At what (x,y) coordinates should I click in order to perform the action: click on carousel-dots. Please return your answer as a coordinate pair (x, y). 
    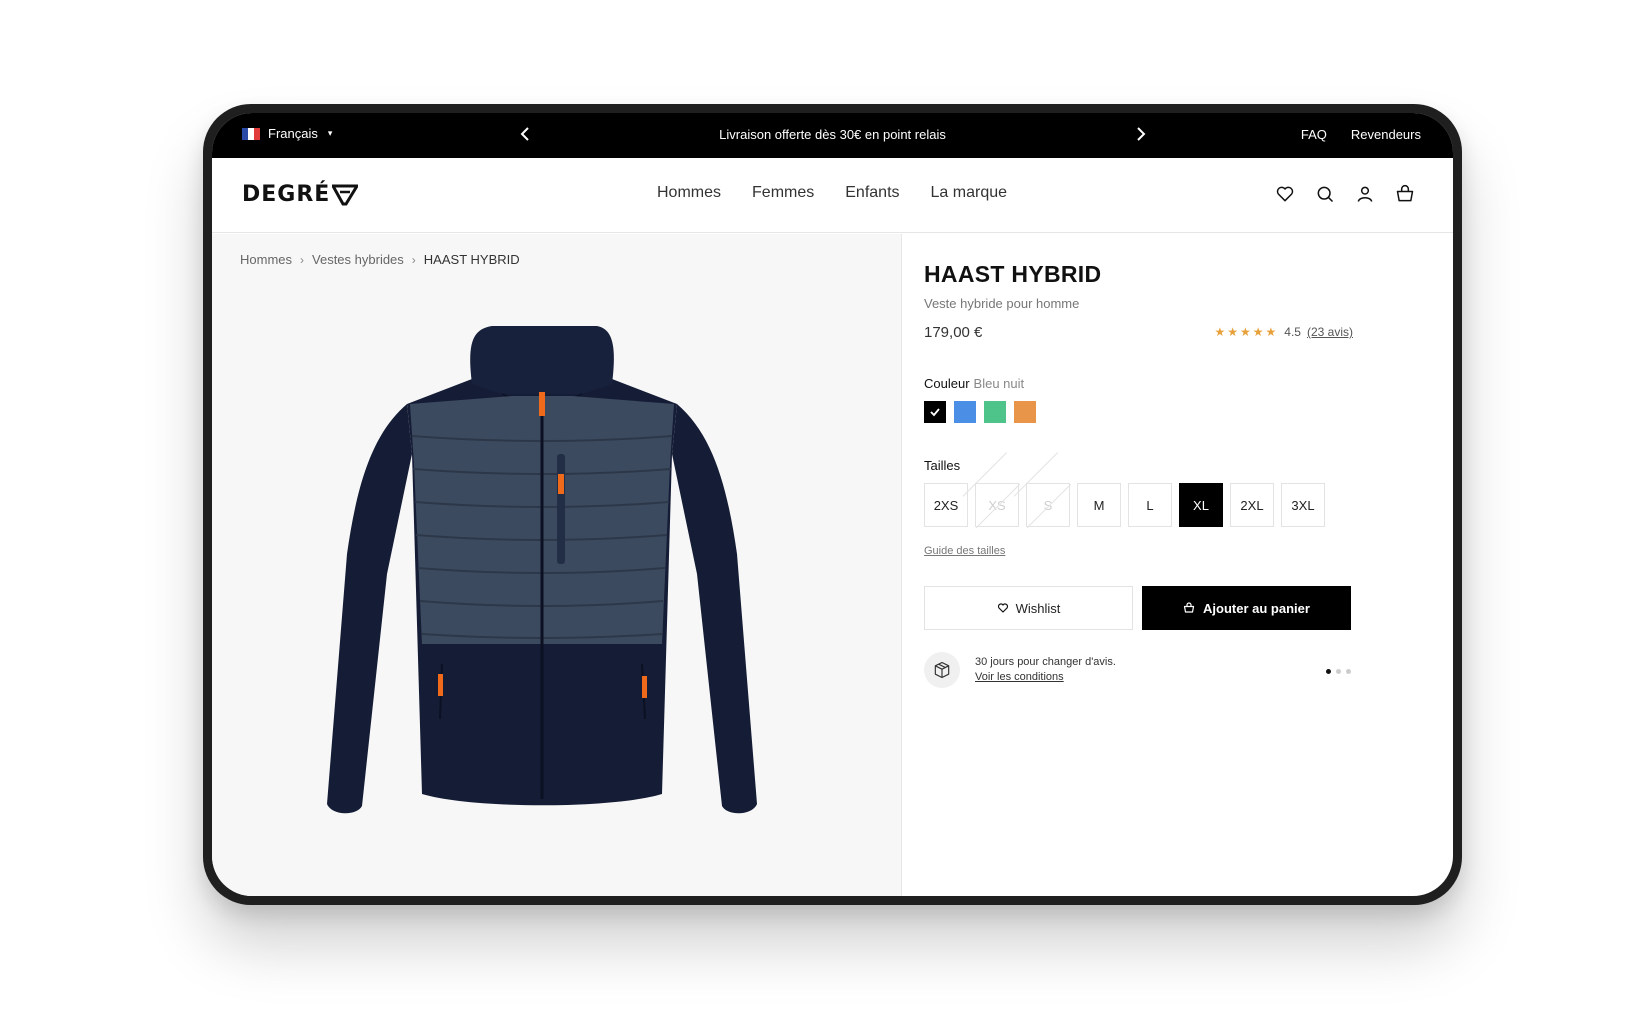
    Looking at the image, I should click on (1338, 671).